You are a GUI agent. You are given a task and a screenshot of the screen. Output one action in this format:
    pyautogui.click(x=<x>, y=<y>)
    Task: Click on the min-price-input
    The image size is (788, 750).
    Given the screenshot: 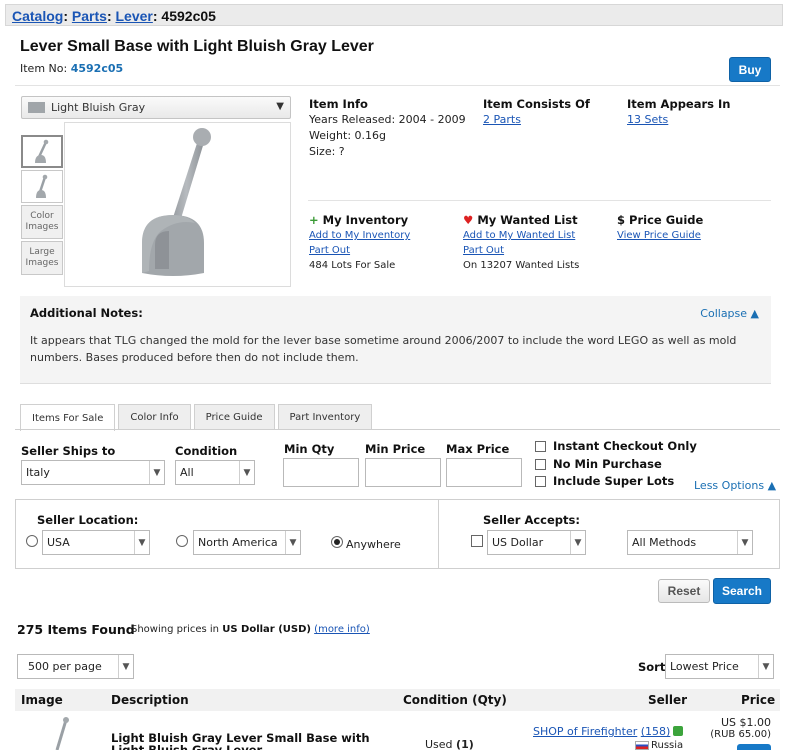 What is the action you would take?
    pyautogui.click(x=403, y=472)
    